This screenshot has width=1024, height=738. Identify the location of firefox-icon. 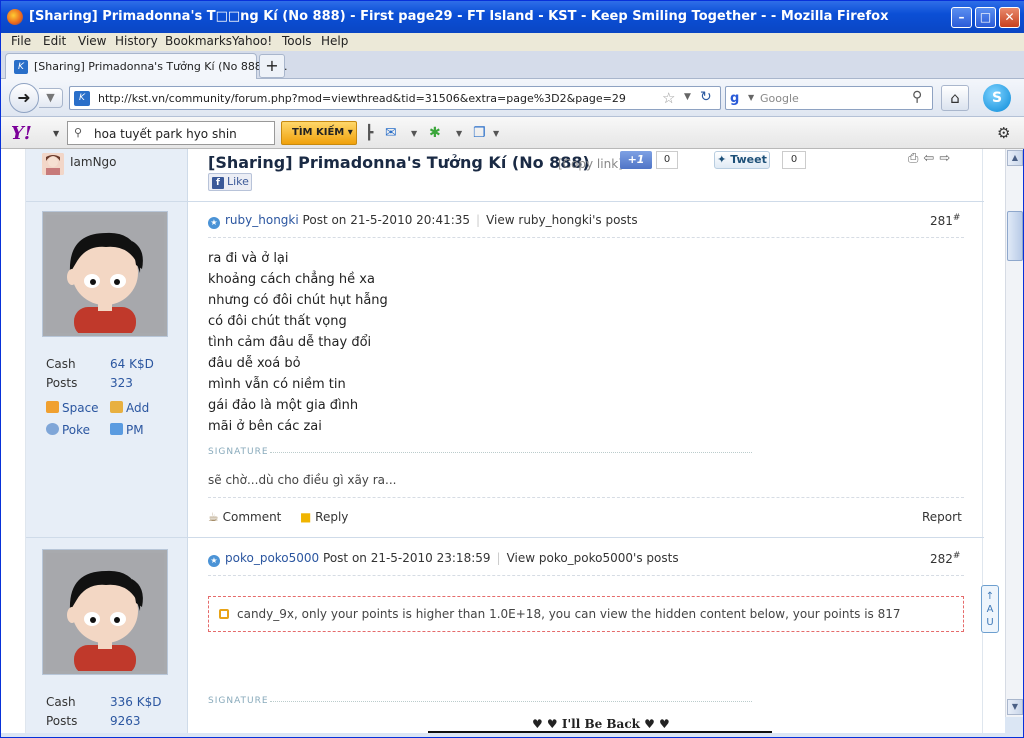
(15, 17).